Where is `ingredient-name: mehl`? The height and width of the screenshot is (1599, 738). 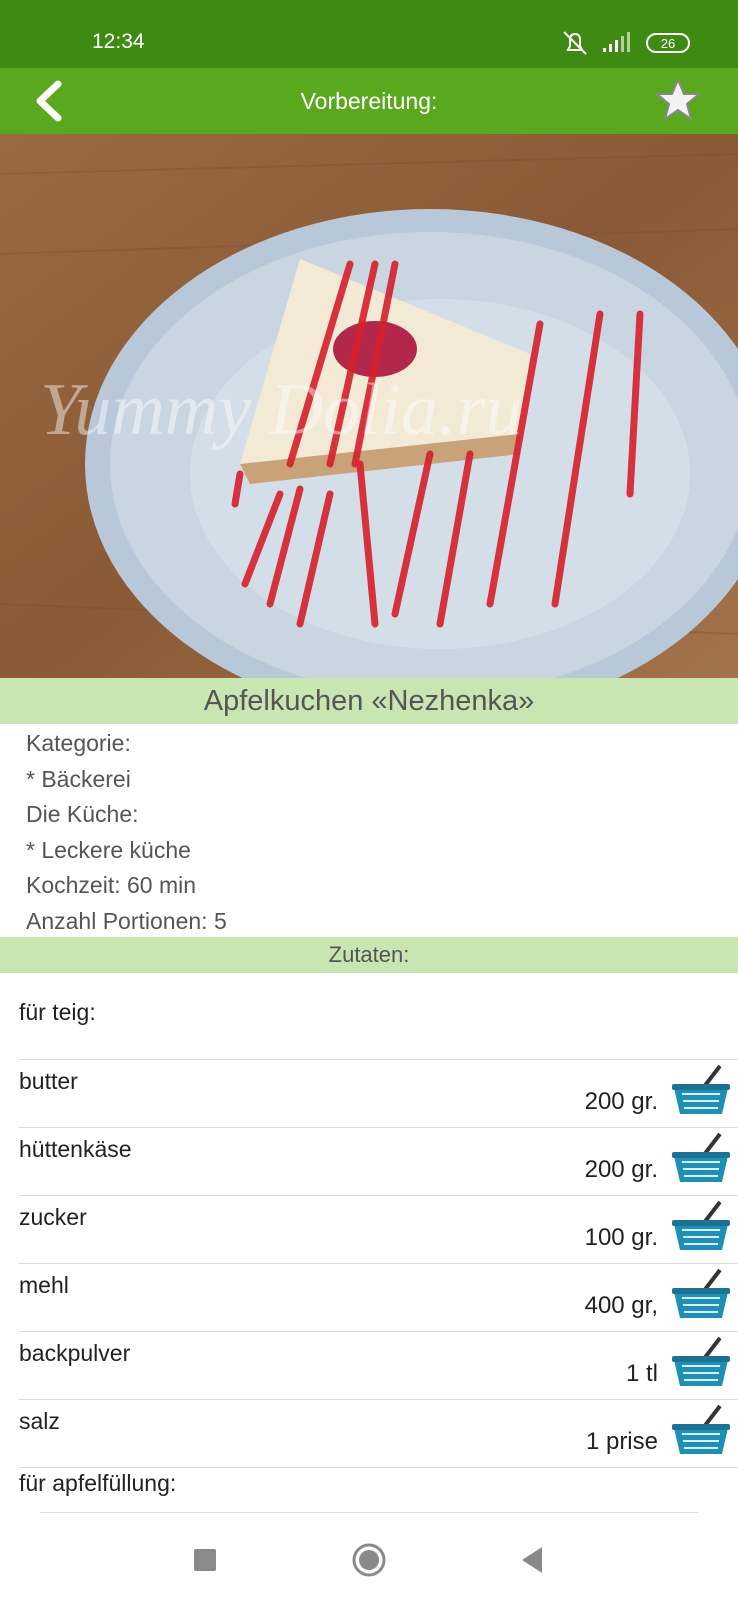
ingredient-name: mehl is located at coordinates (44, 1285).